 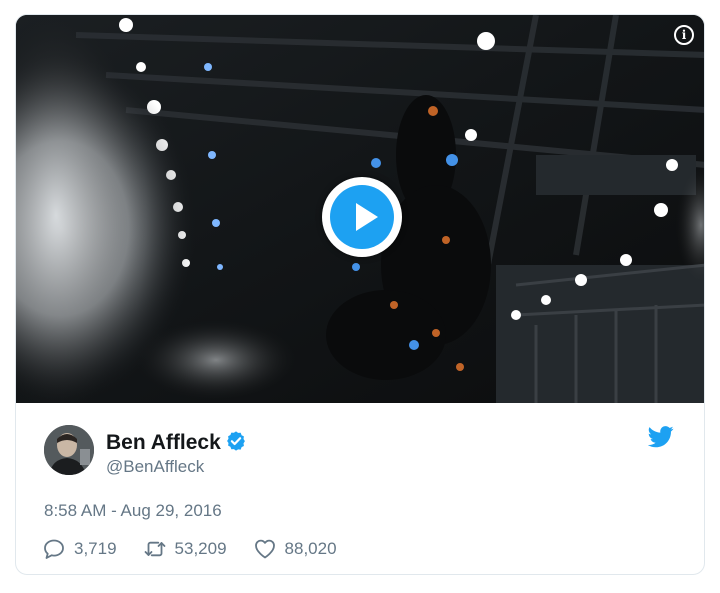 What do you see at coordinates (684, 35) in the screenshot?
I see `info-icon: i` at bounding box center [684, 35].